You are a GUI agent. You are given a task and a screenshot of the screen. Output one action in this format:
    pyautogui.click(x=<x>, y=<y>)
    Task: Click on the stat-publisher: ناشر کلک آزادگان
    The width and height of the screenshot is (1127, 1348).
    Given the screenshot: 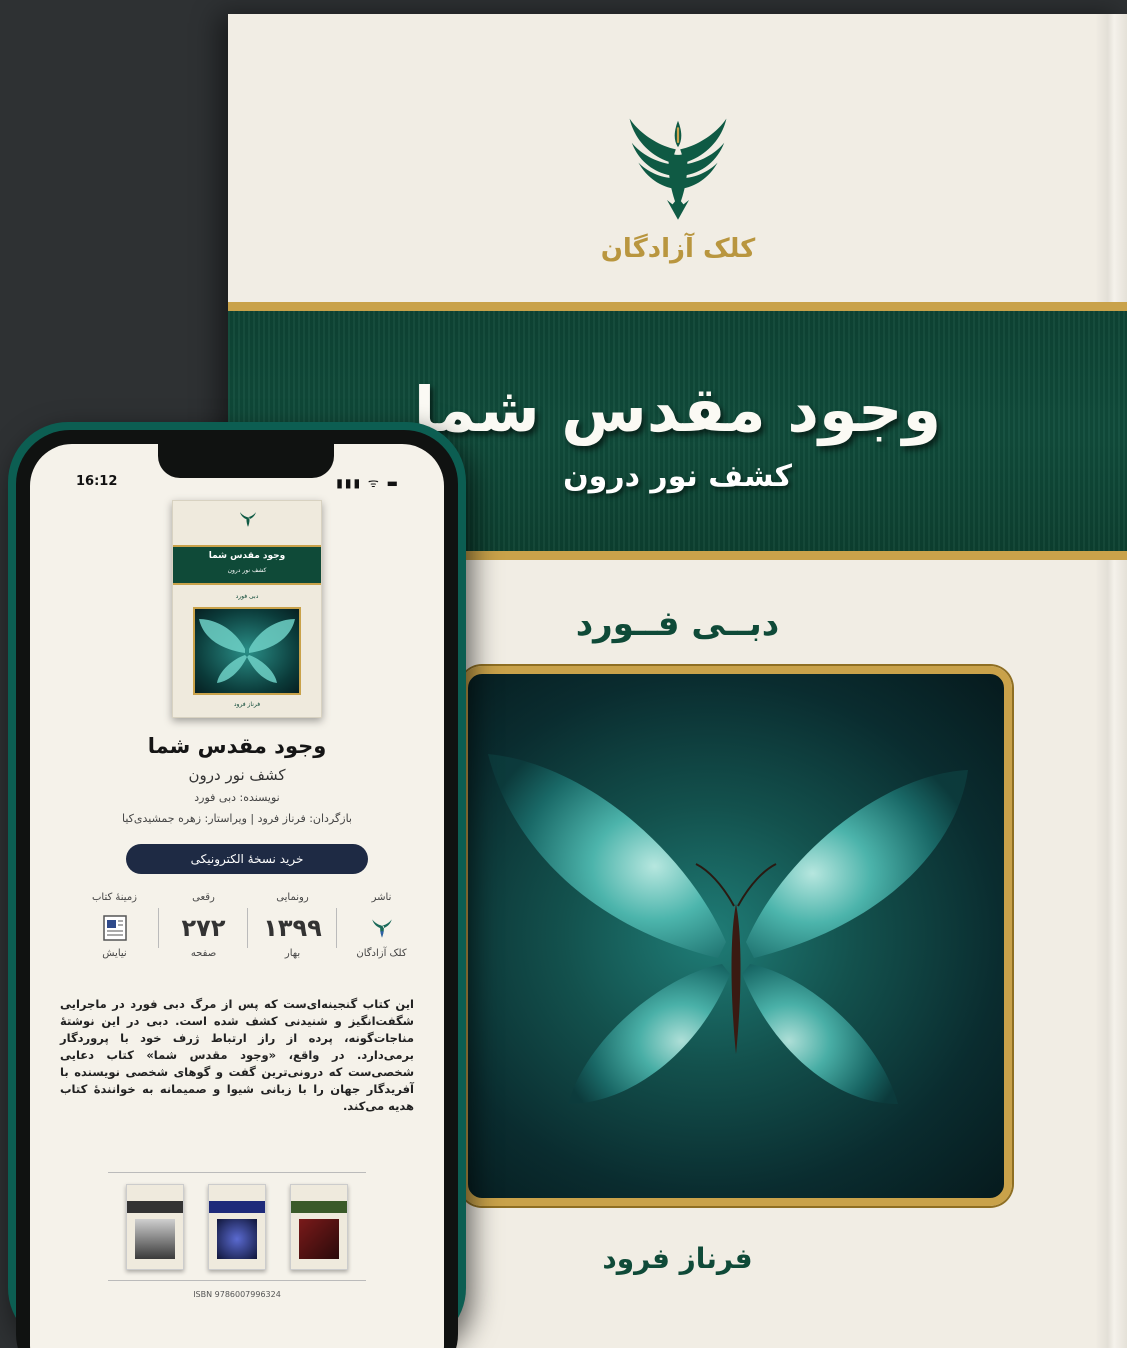 What is the action you would take?
    pyautogui.click(x=381, y=934)
    